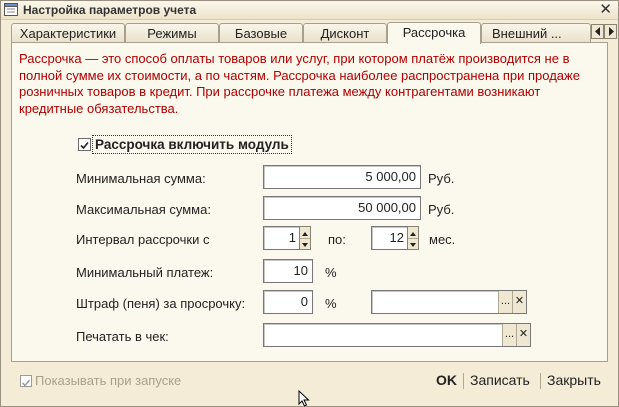 Image resolution: width=619 pixels, height=407 pixels. Describe the element at coordinates (390, 238) in the screenshot. I see `interval-to-input: 12` at that location.